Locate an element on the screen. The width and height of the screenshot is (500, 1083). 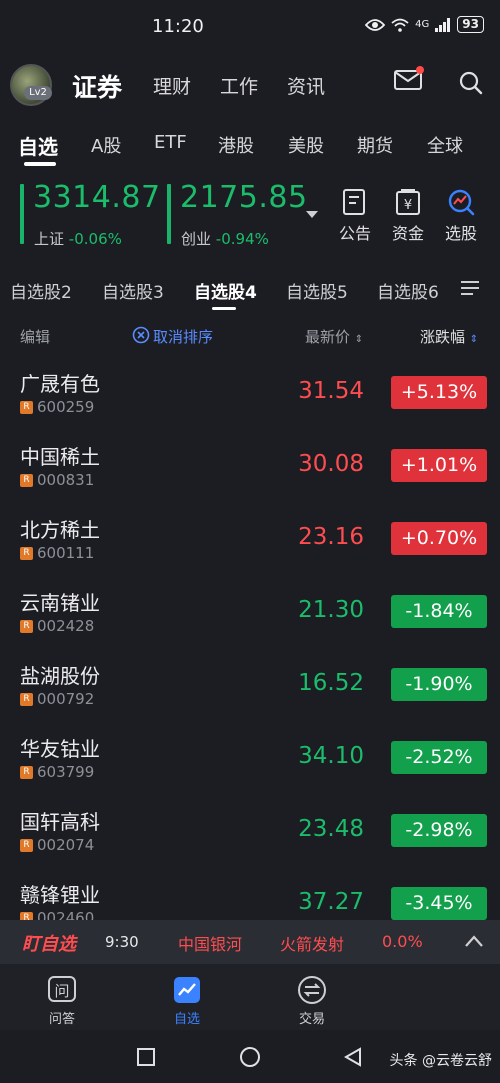
active-tab-indicator is located at coordinates (40, 164).